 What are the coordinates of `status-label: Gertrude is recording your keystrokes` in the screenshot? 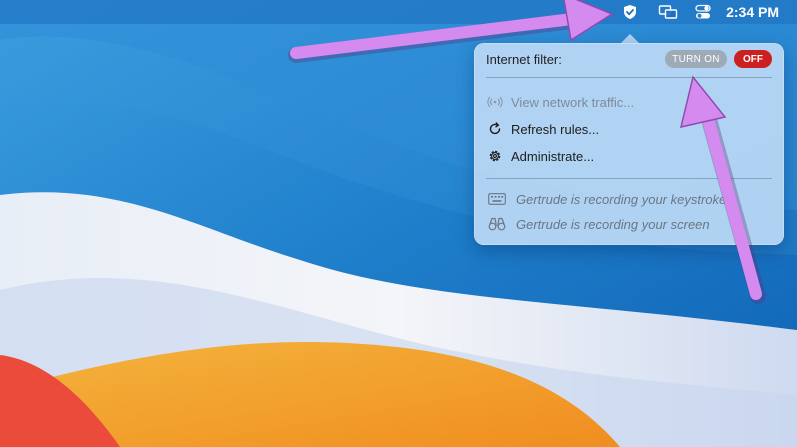 It's located at (624, 199).